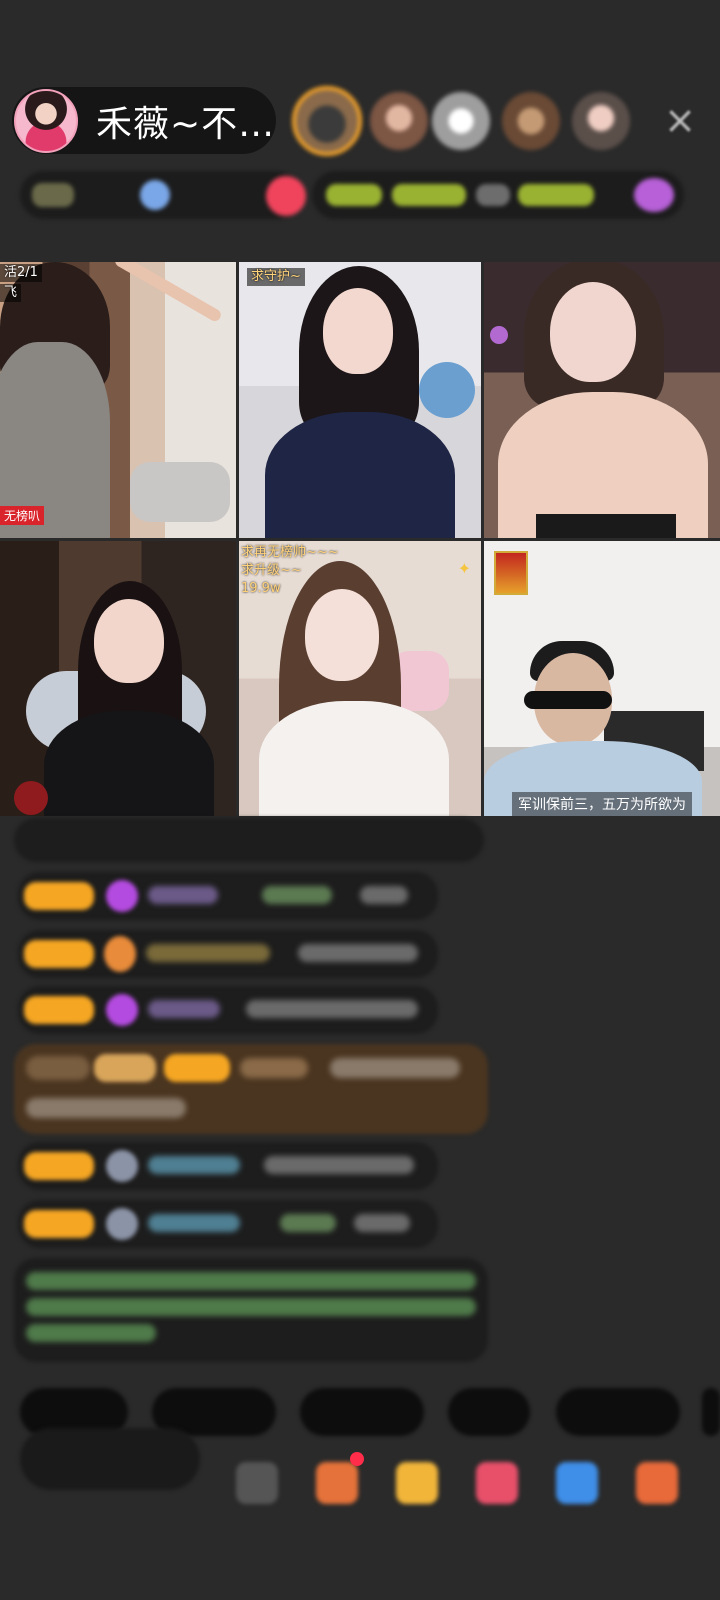  What do you see at coordinates (464, 568) in the screenshot?
I see `sparkle-icon: ✦` at bounding box center [464, 568].